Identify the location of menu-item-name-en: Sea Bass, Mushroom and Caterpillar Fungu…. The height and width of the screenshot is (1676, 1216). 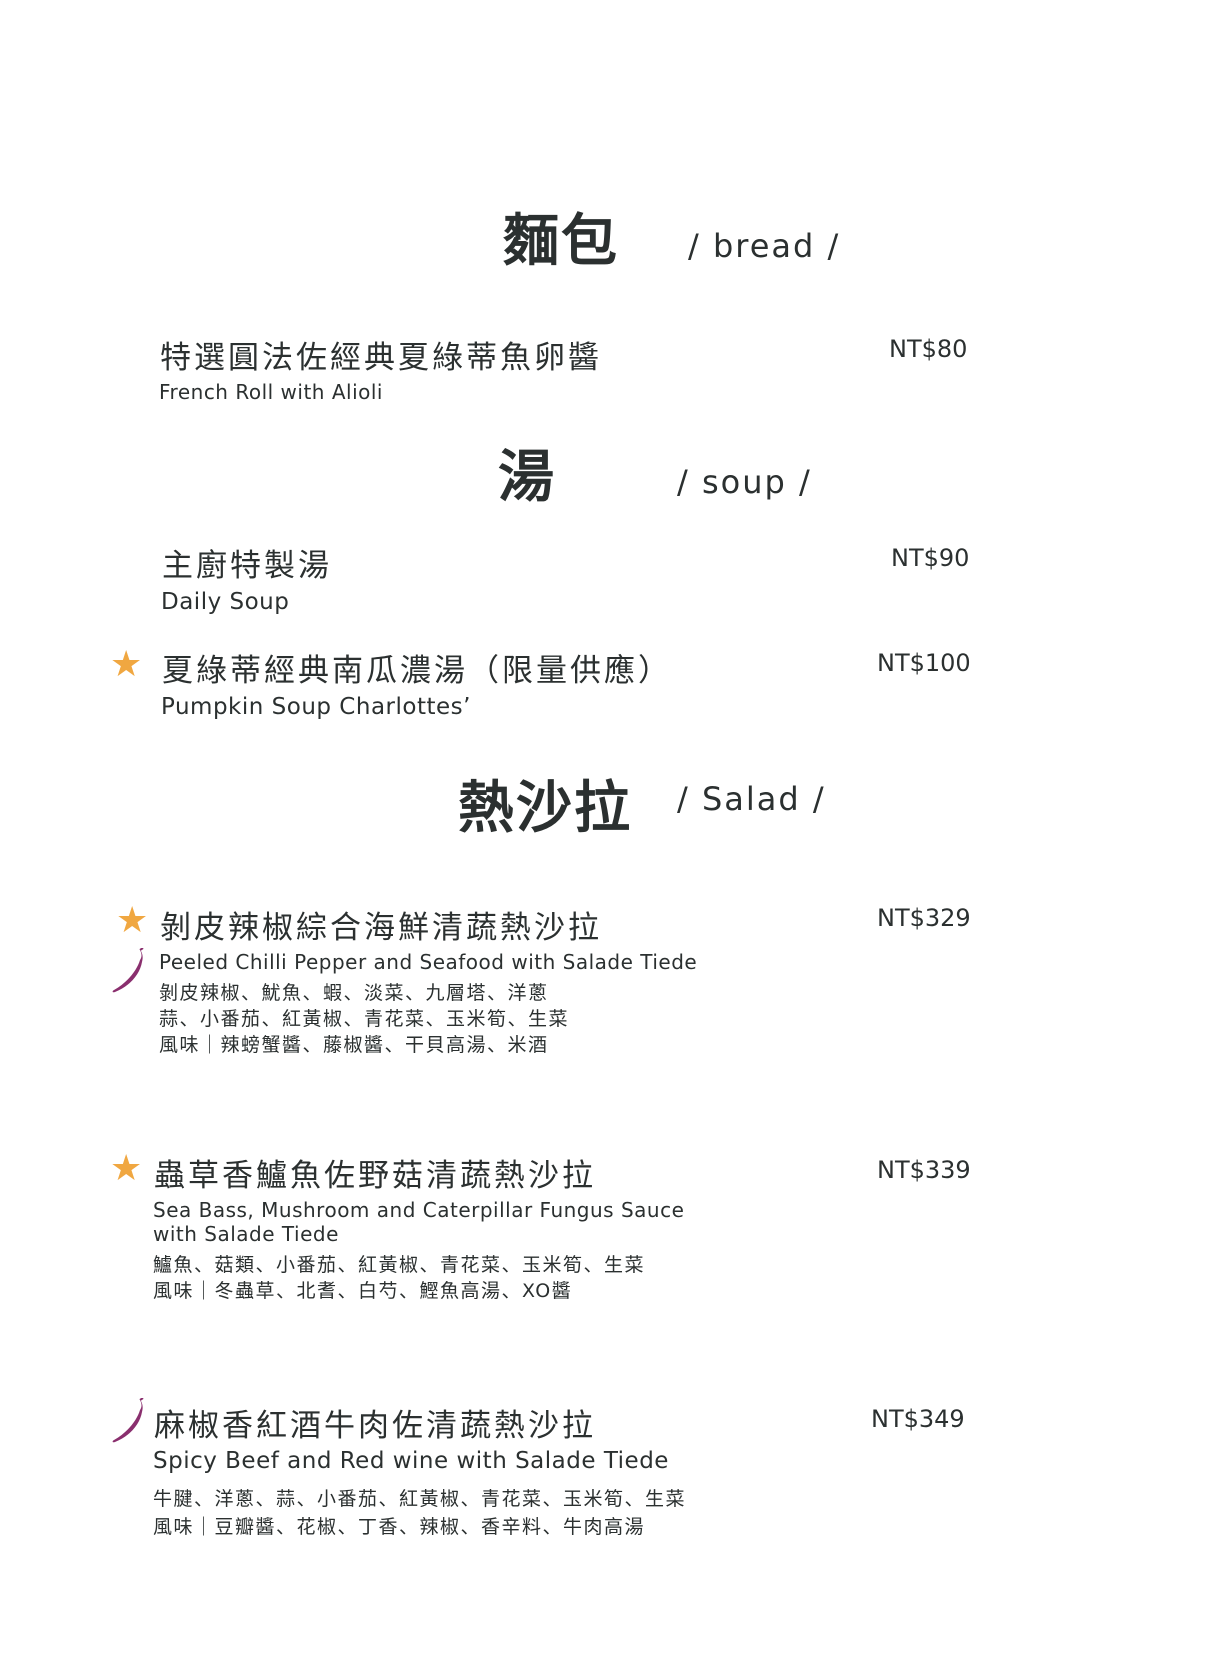
(419, 1210).